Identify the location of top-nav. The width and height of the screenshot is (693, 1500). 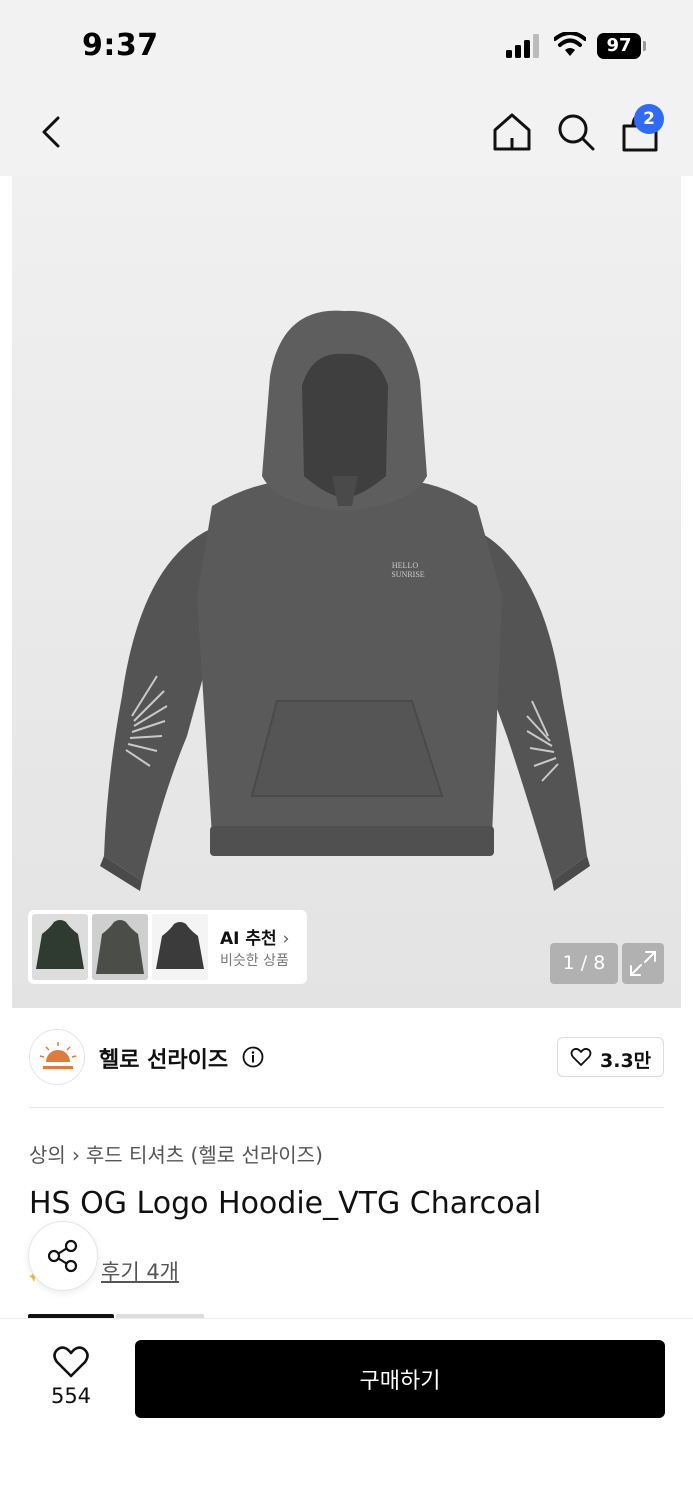
(346, 132).